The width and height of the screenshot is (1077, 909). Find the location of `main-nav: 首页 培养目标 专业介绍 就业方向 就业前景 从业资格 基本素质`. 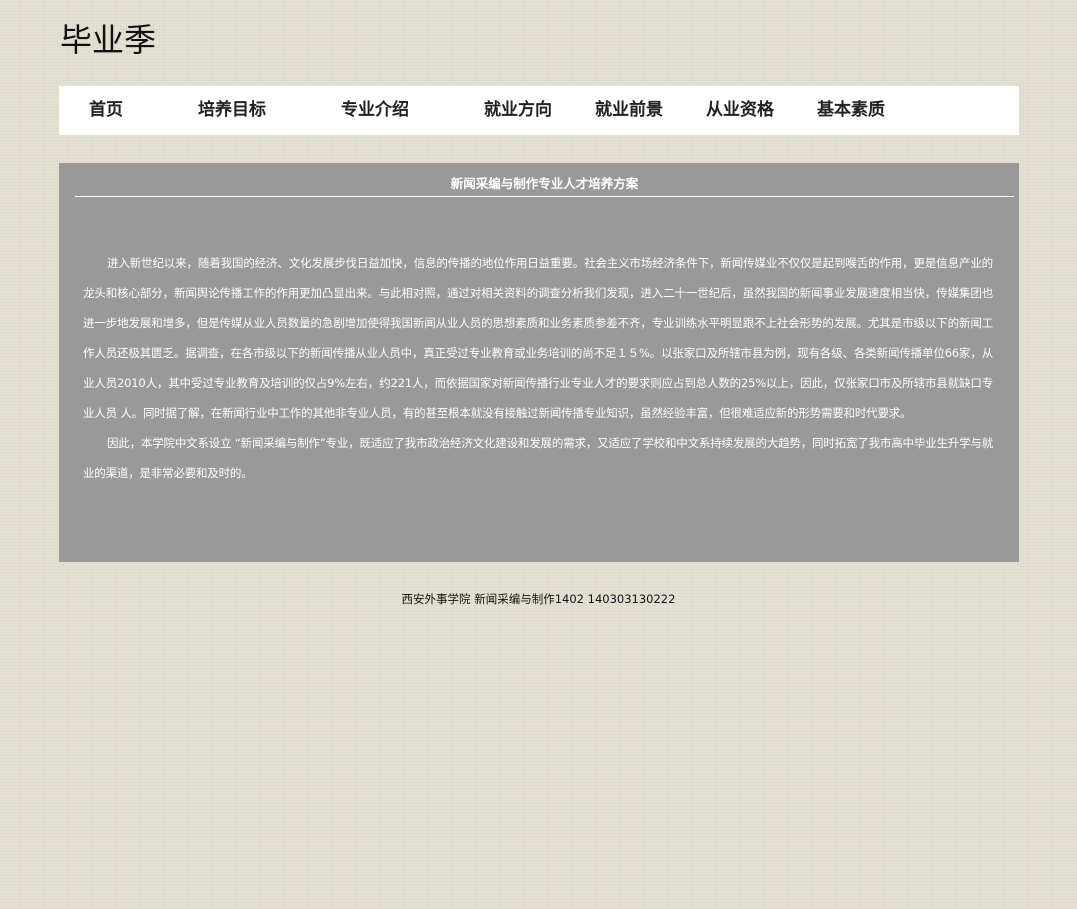

main-nav: 首页 培养目标 专业介绍 就业方向 就业前景 从业资格 基本素质 is located at coordinates (539, 110).